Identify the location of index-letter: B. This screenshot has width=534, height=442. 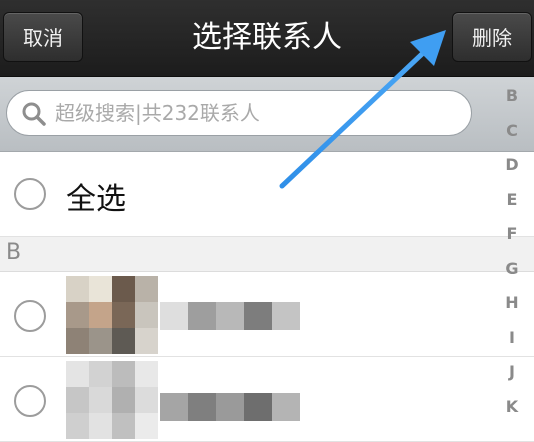
(512, 95).